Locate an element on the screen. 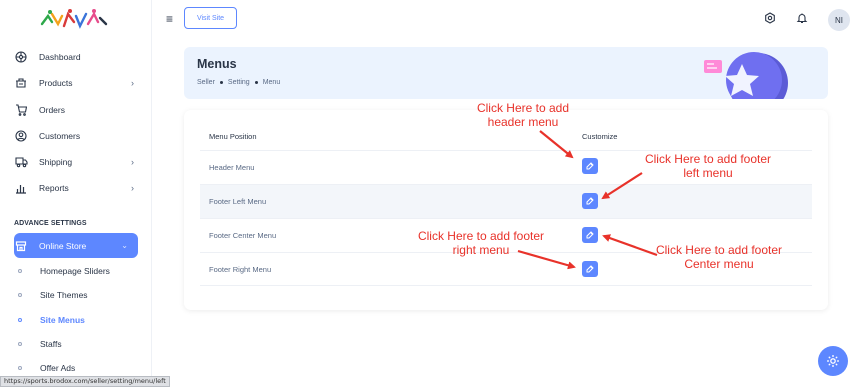  sidebar-item-products: Products › is located at coordinates (76, 83).